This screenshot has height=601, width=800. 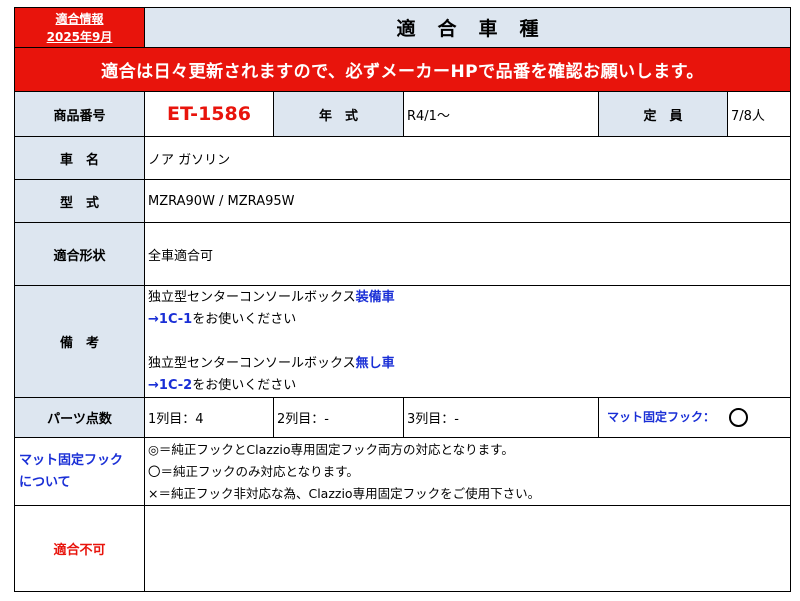 What do you see at coordinates (467, 201) in the screenshot?
I see `model-code-value: MZRA90W / MZRA95W` at bounding box center [467, 201].